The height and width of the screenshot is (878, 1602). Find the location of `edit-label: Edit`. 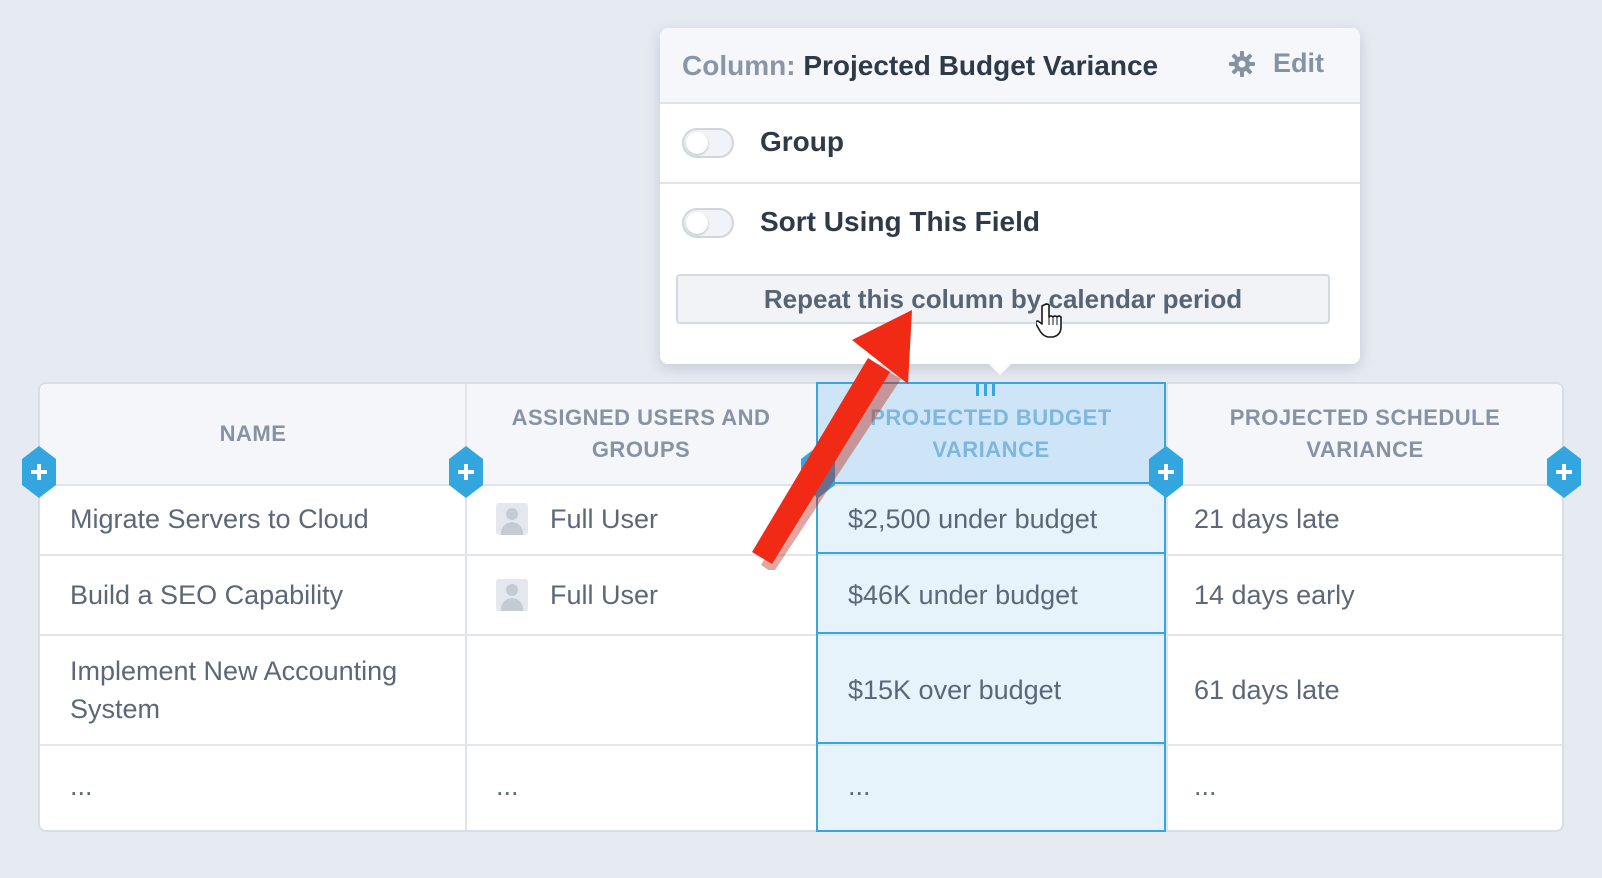

edit-label: Edit is located at coordinates (1298, 63).